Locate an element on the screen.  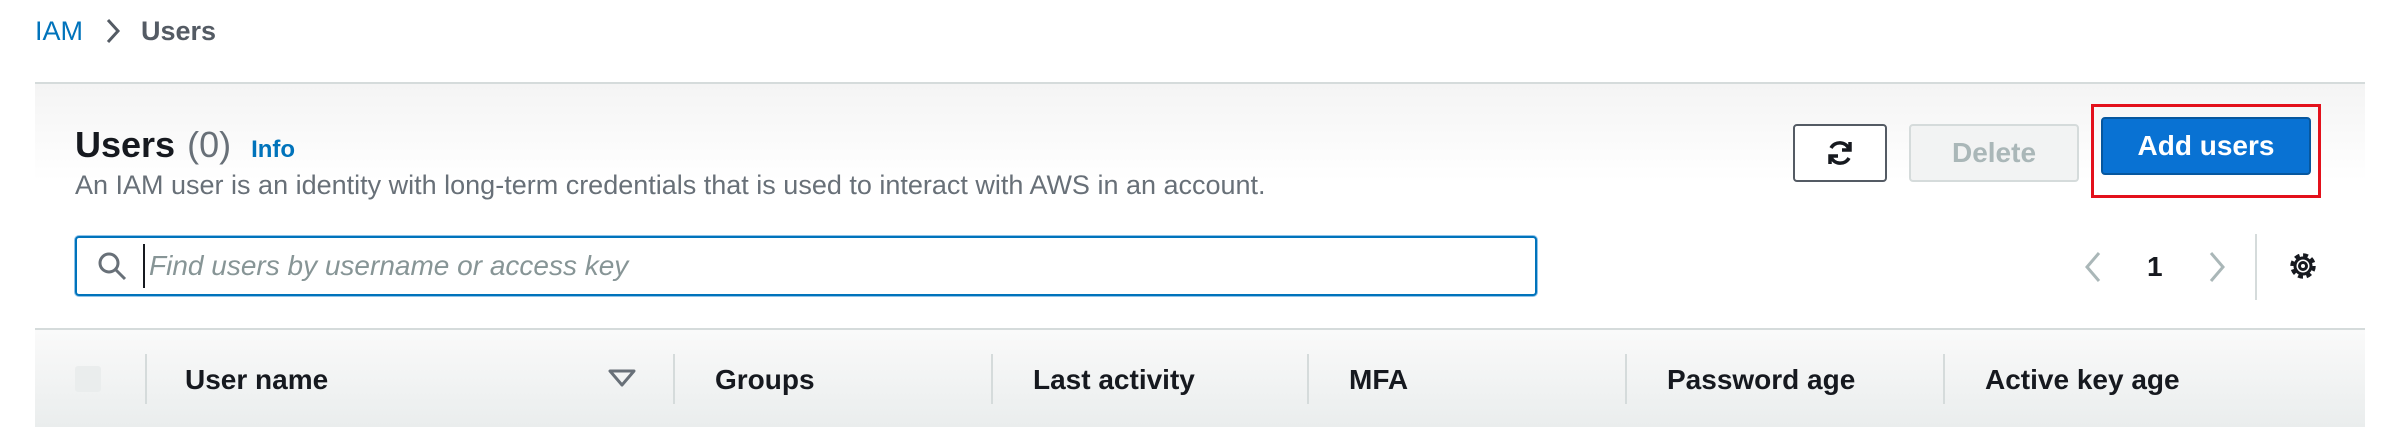
add-users-button: Add users is located at coordinates (2206, 146).